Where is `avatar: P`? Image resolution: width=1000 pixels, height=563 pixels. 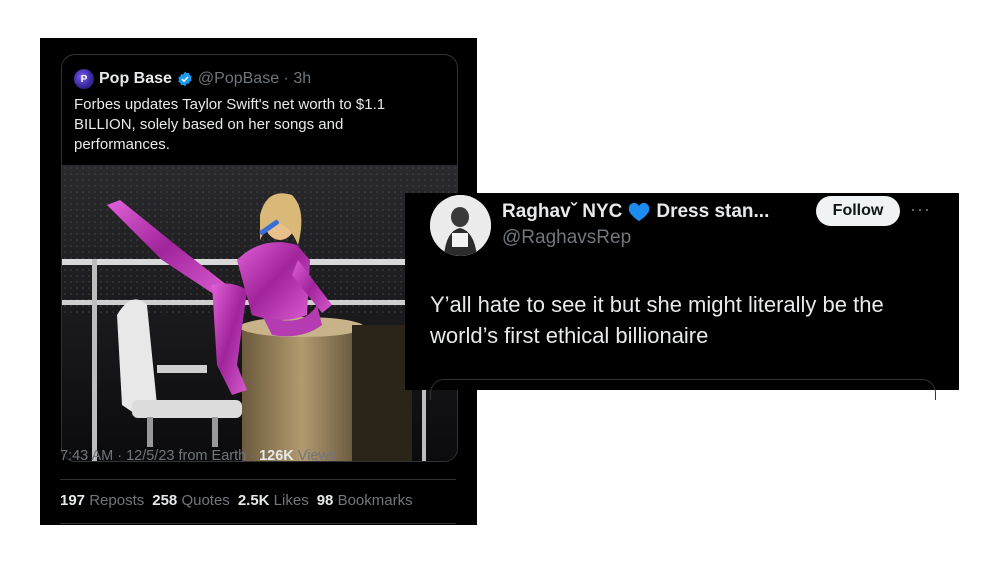
avatar: P is located at coordinates (84, 79).